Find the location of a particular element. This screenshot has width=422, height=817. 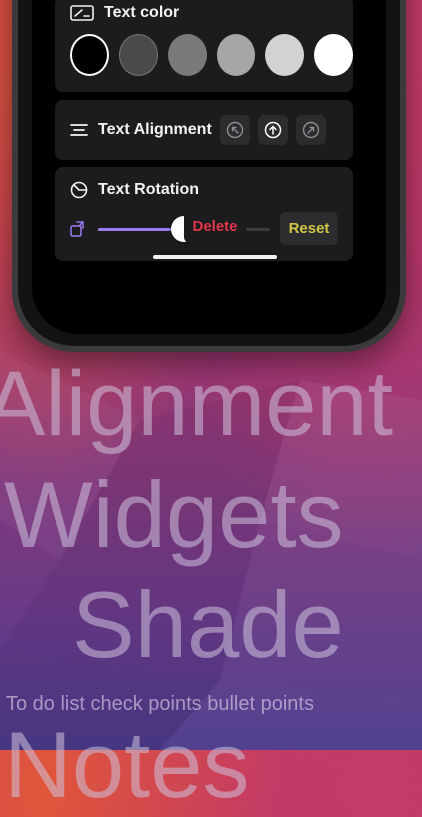

text-color-header: Text color is located at coordinates (211, 13).